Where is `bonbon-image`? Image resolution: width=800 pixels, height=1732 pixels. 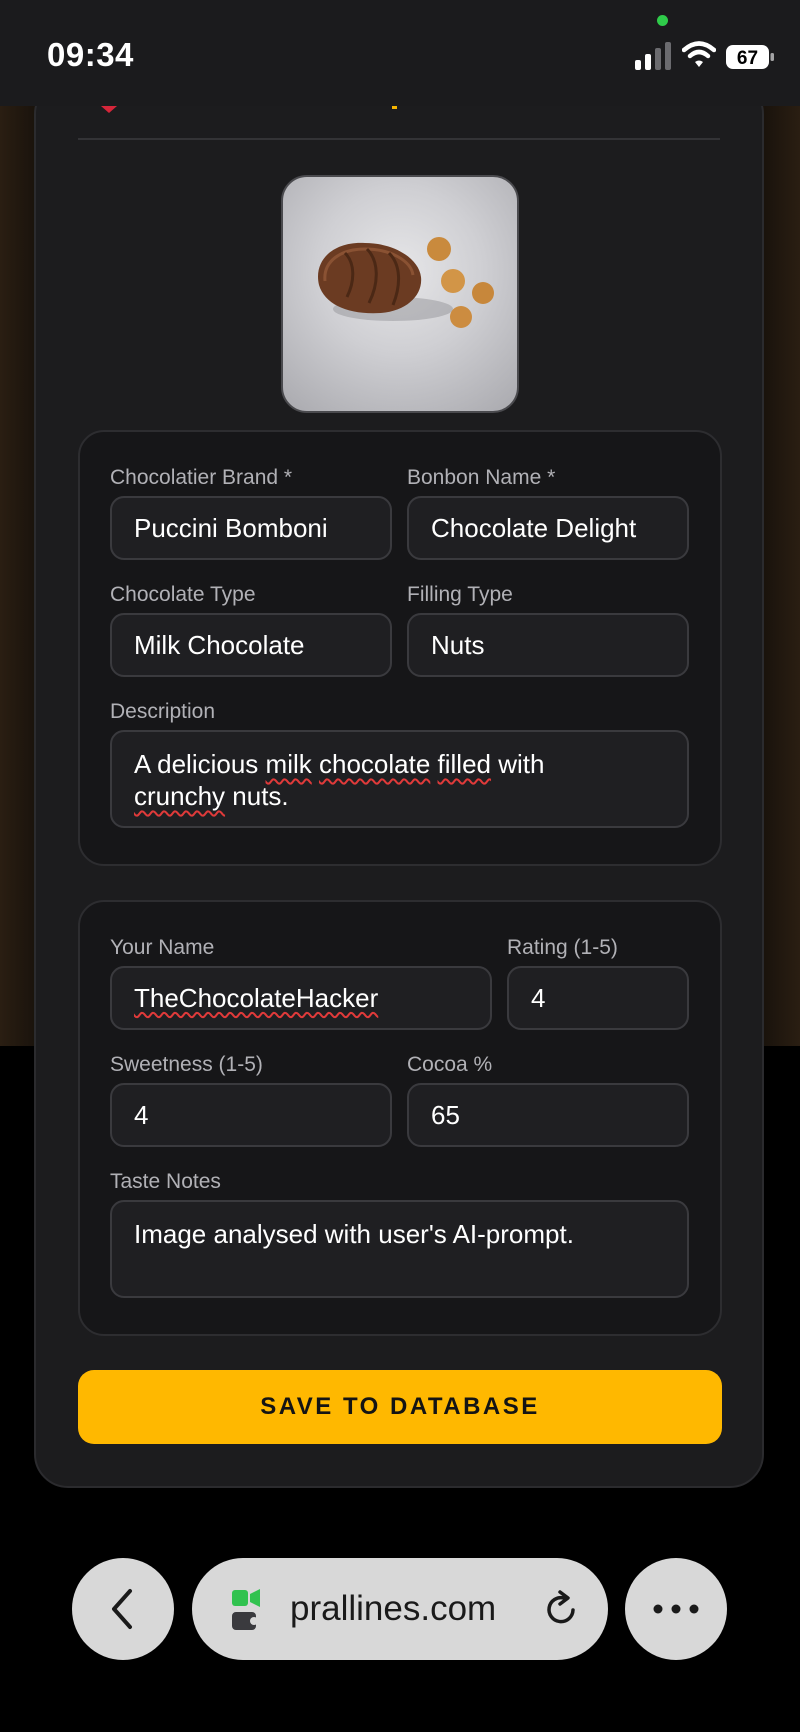
bonbon-image is located at coordinates (406, 282).